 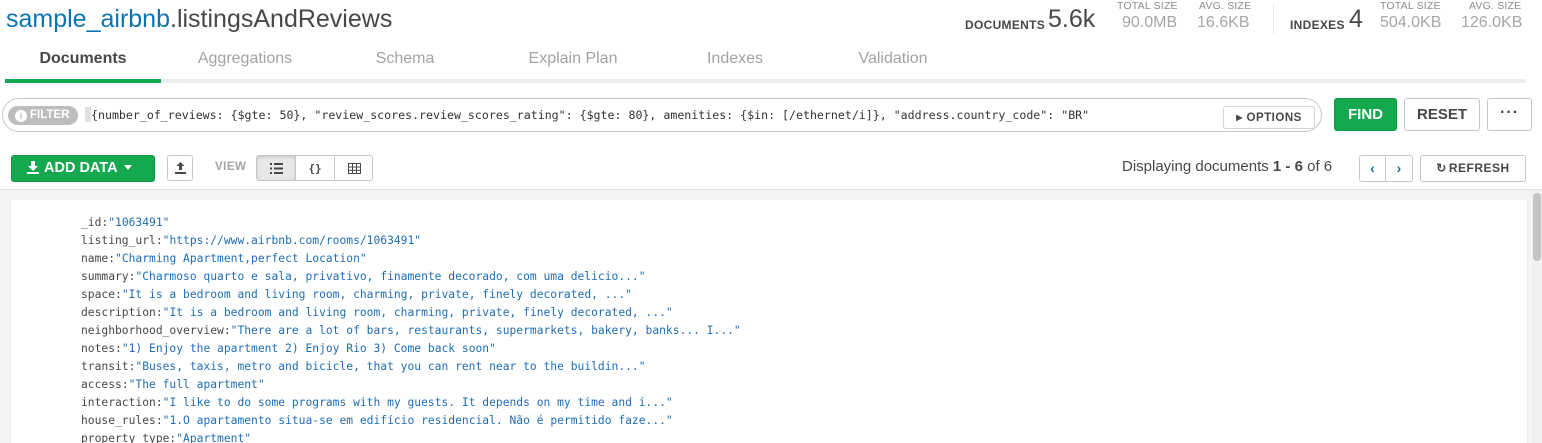 I want to click on list-icon, so click(x=276, y=170).